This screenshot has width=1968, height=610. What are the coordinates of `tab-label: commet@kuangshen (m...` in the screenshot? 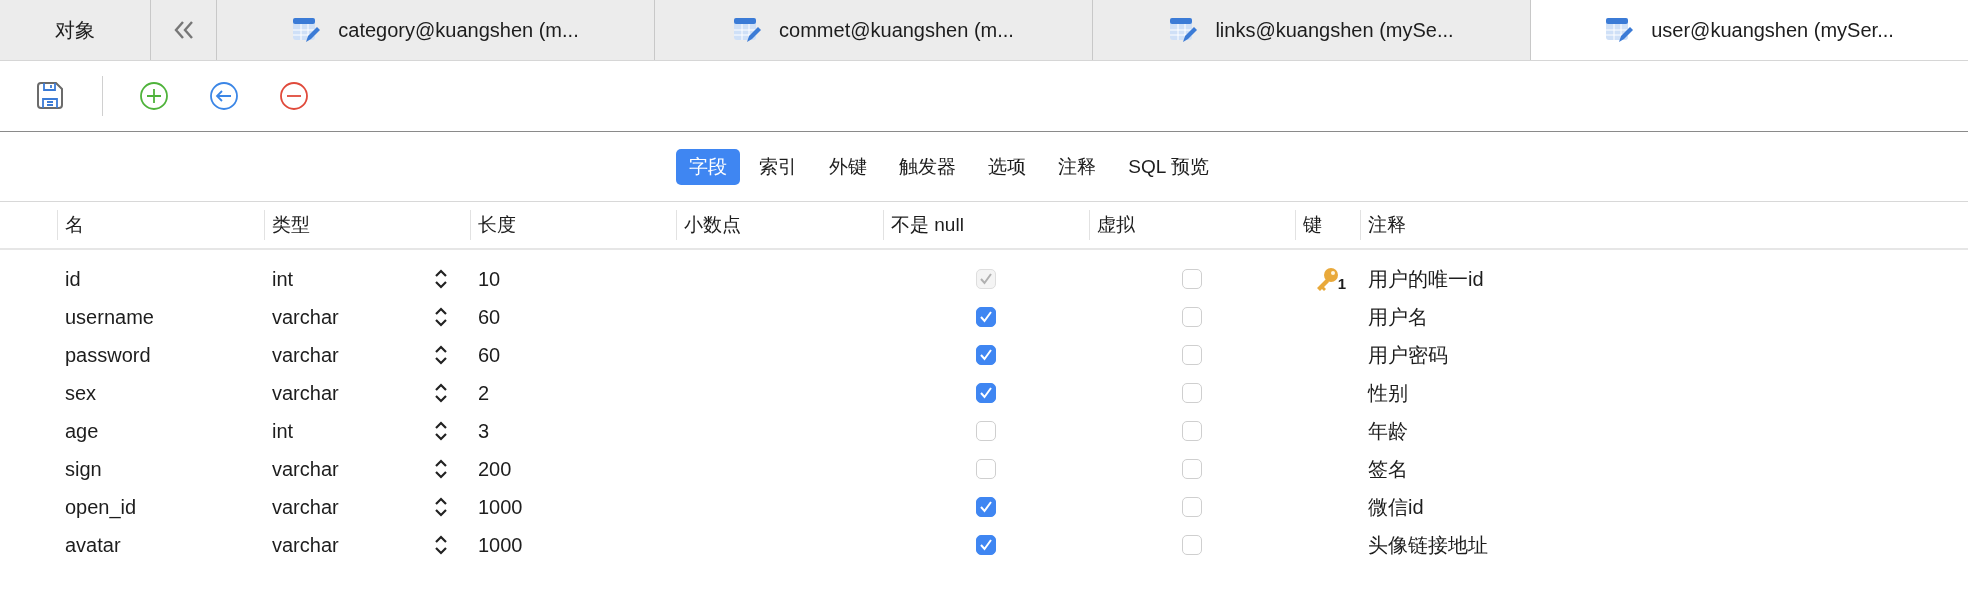 It's located at (896, 30).